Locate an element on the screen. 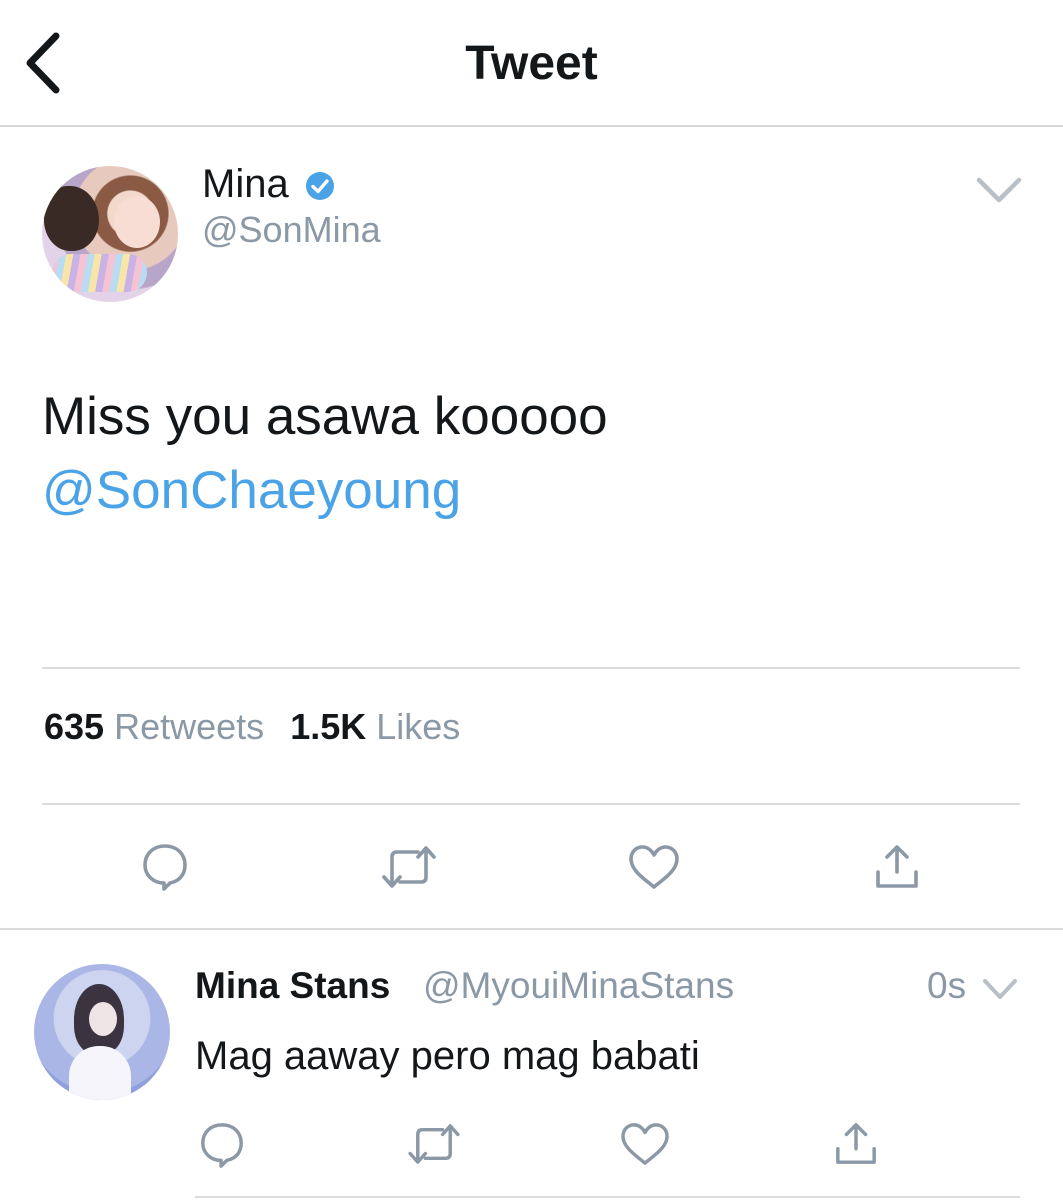 This screenshot has width=1063, height=1200. verified-badge-icon is located at coordinates (320, 186).